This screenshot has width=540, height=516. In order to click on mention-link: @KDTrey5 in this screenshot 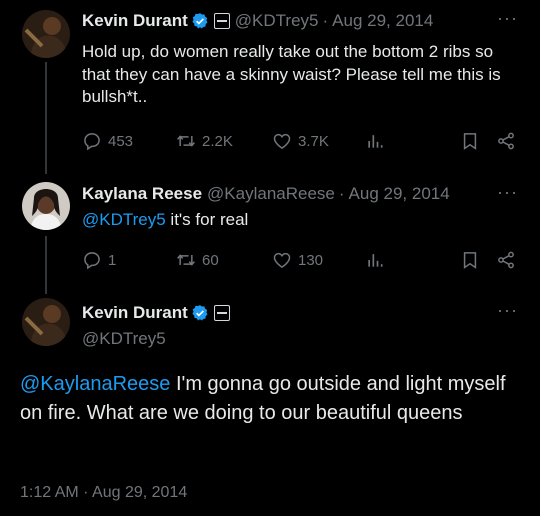, I will do `click(124, 219)`.